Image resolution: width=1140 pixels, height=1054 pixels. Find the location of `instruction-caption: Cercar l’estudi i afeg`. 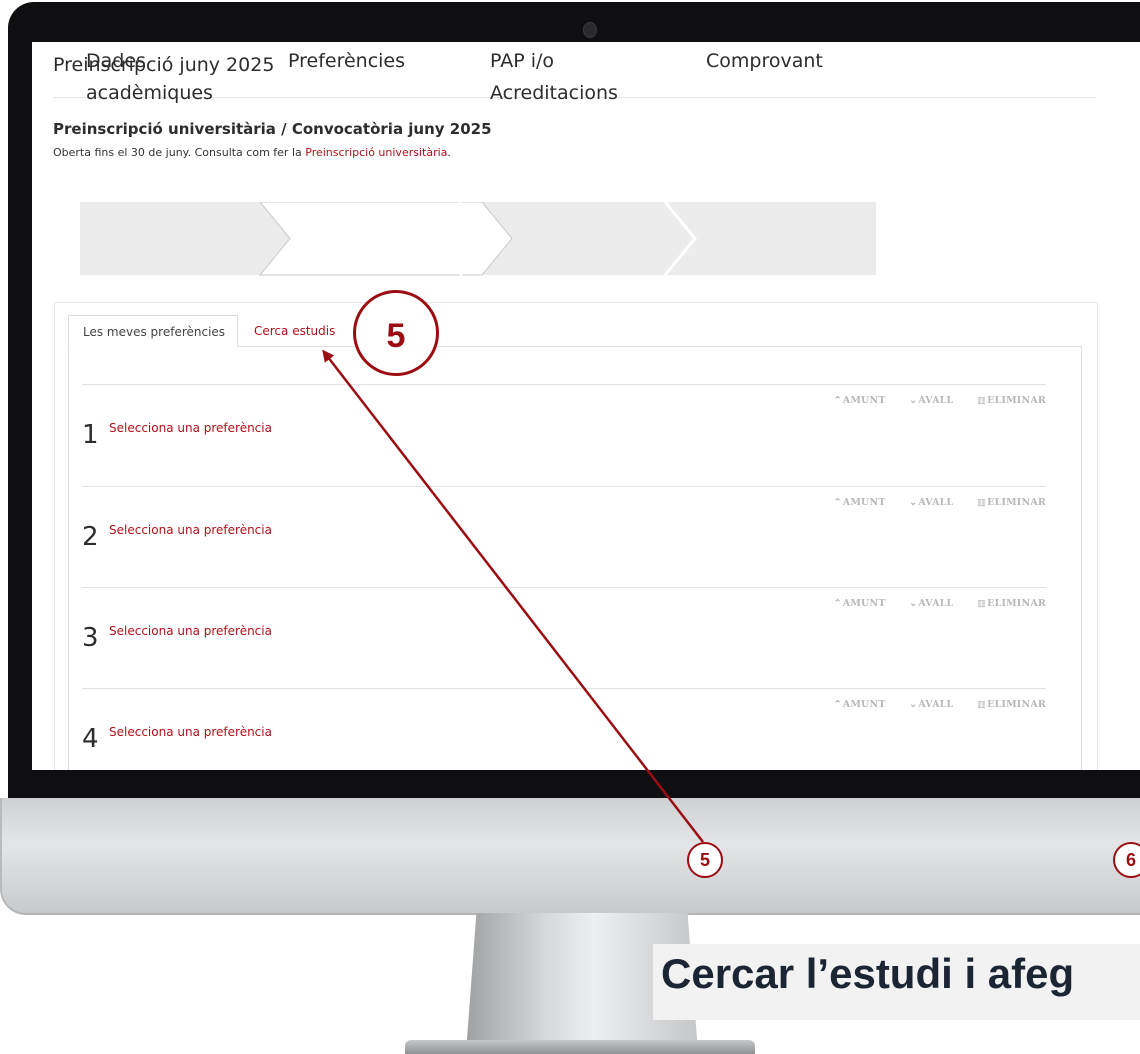

instruction-caption: Cercar l’estudi i afeg is located at coordinates (868, 973).